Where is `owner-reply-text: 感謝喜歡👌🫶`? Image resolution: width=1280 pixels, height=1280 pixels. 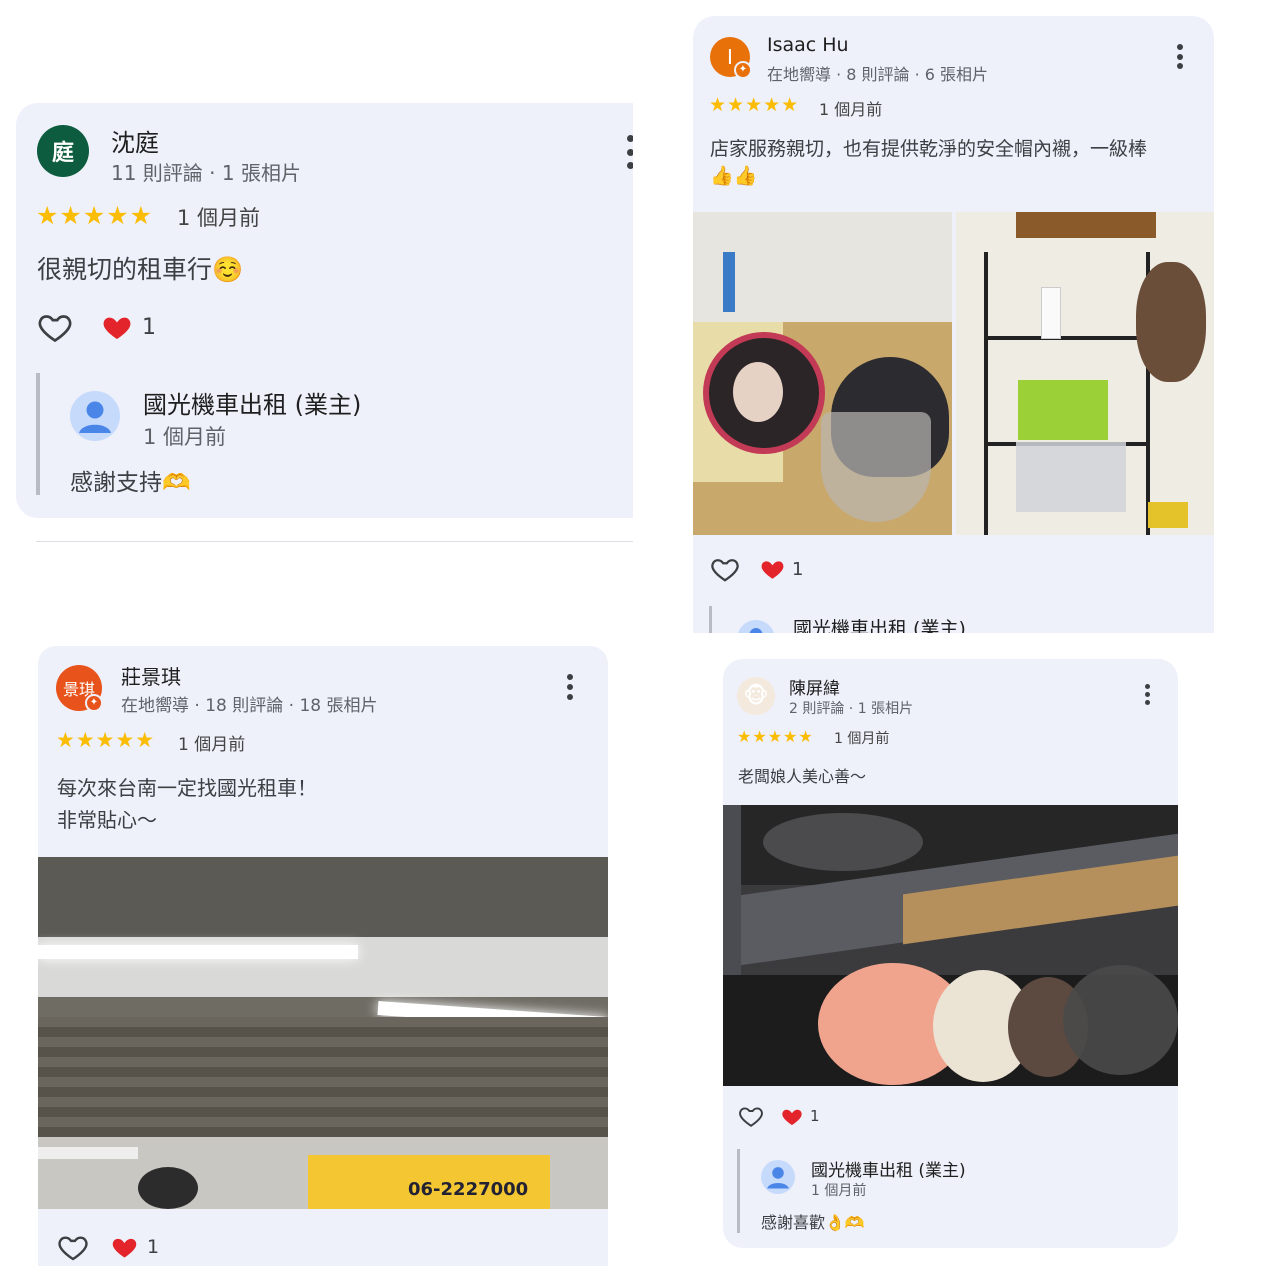 owner-reply-text: 感謝喜歡👌🫶 is located at coordinates (813, 1222).